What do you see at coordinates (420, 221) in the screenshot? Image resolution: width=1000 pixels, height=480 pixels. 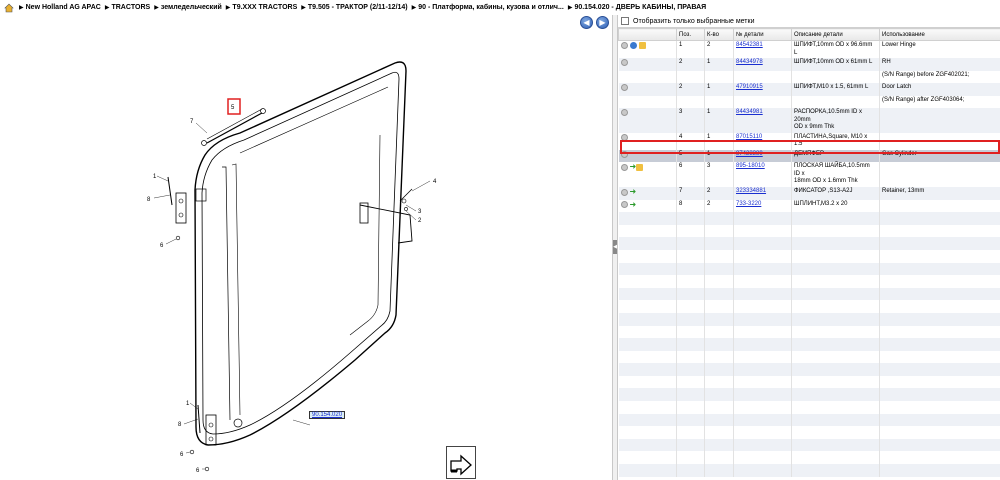 I see `callout-2: 2` at bounding box center [420, 221].